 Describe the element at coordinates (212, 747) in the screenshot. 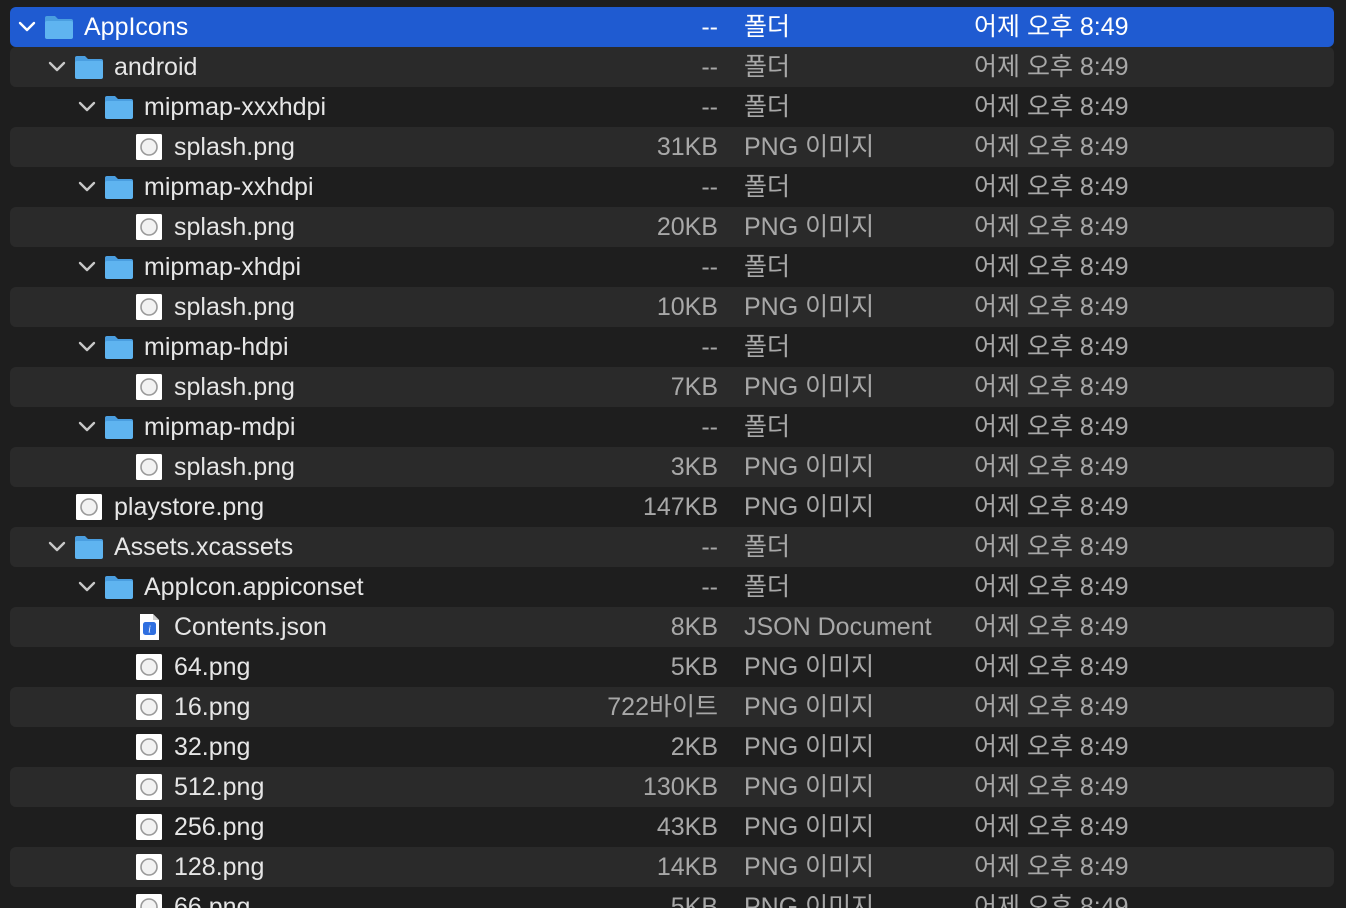

I see `file-name: 32.png` at that location.